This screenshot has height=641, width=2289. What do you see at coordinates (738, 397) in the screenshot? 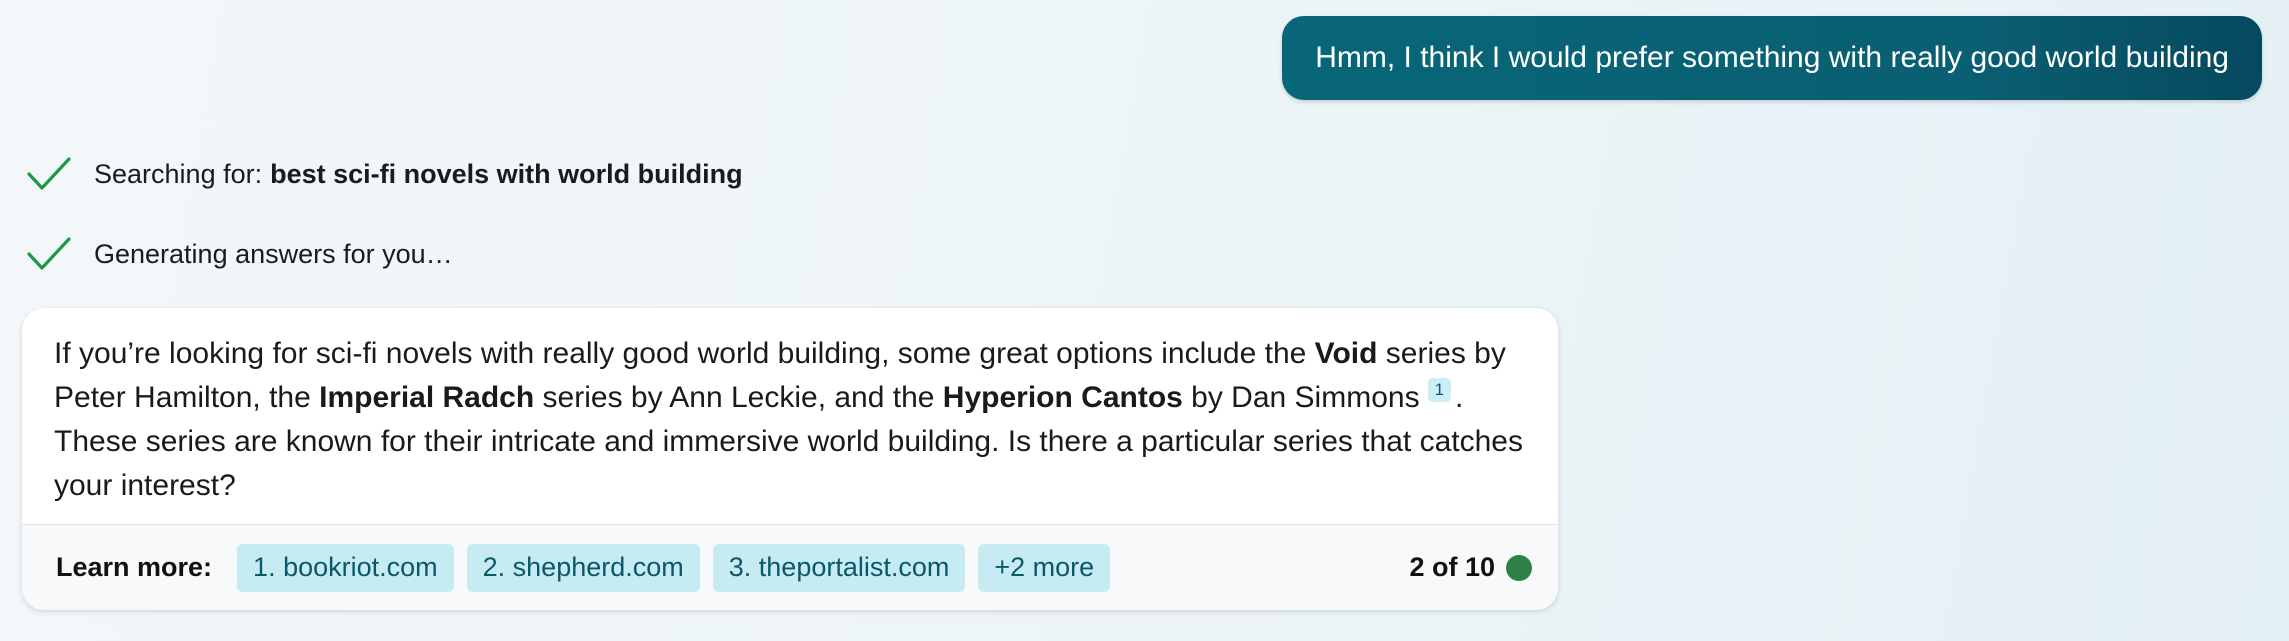
I see `answer-text-segment: series by Ann Leckie, and the` at bounding box center [738, 397].